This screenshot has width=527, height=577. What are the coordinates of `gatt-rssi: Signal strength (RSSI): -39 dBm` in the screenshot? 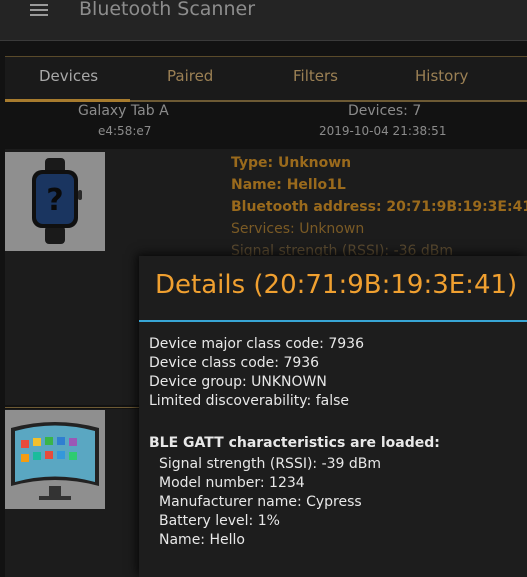 It's located at (270, 464).